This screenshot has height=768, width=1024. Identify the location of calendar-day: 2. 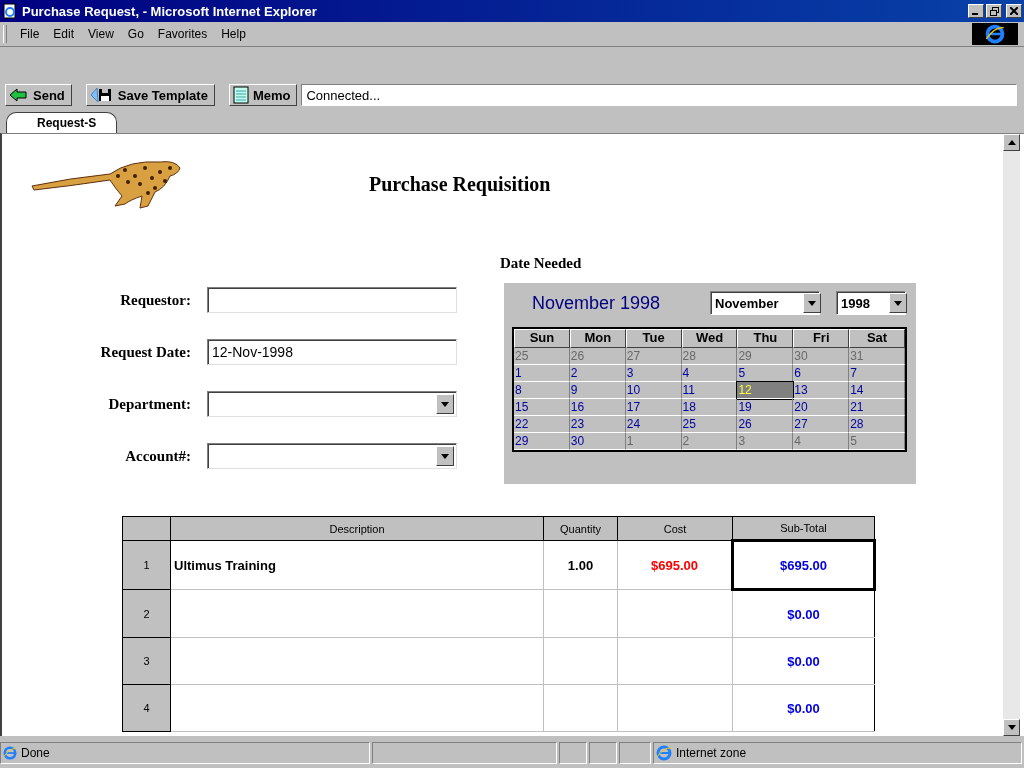
(597, 373).